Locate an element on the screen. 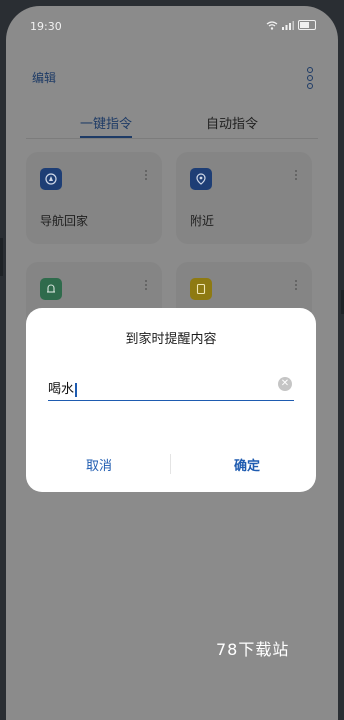  input-value-wrap: 喝水 is located at coordinates (62, 387).